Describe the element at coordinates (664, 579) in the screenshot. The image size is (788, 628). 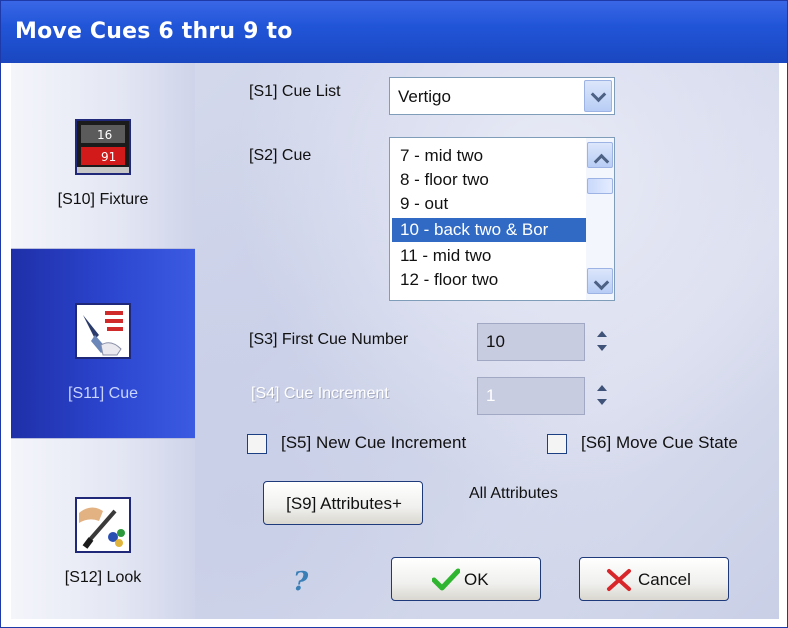
I see `cancel-label: Cancel` at that location.